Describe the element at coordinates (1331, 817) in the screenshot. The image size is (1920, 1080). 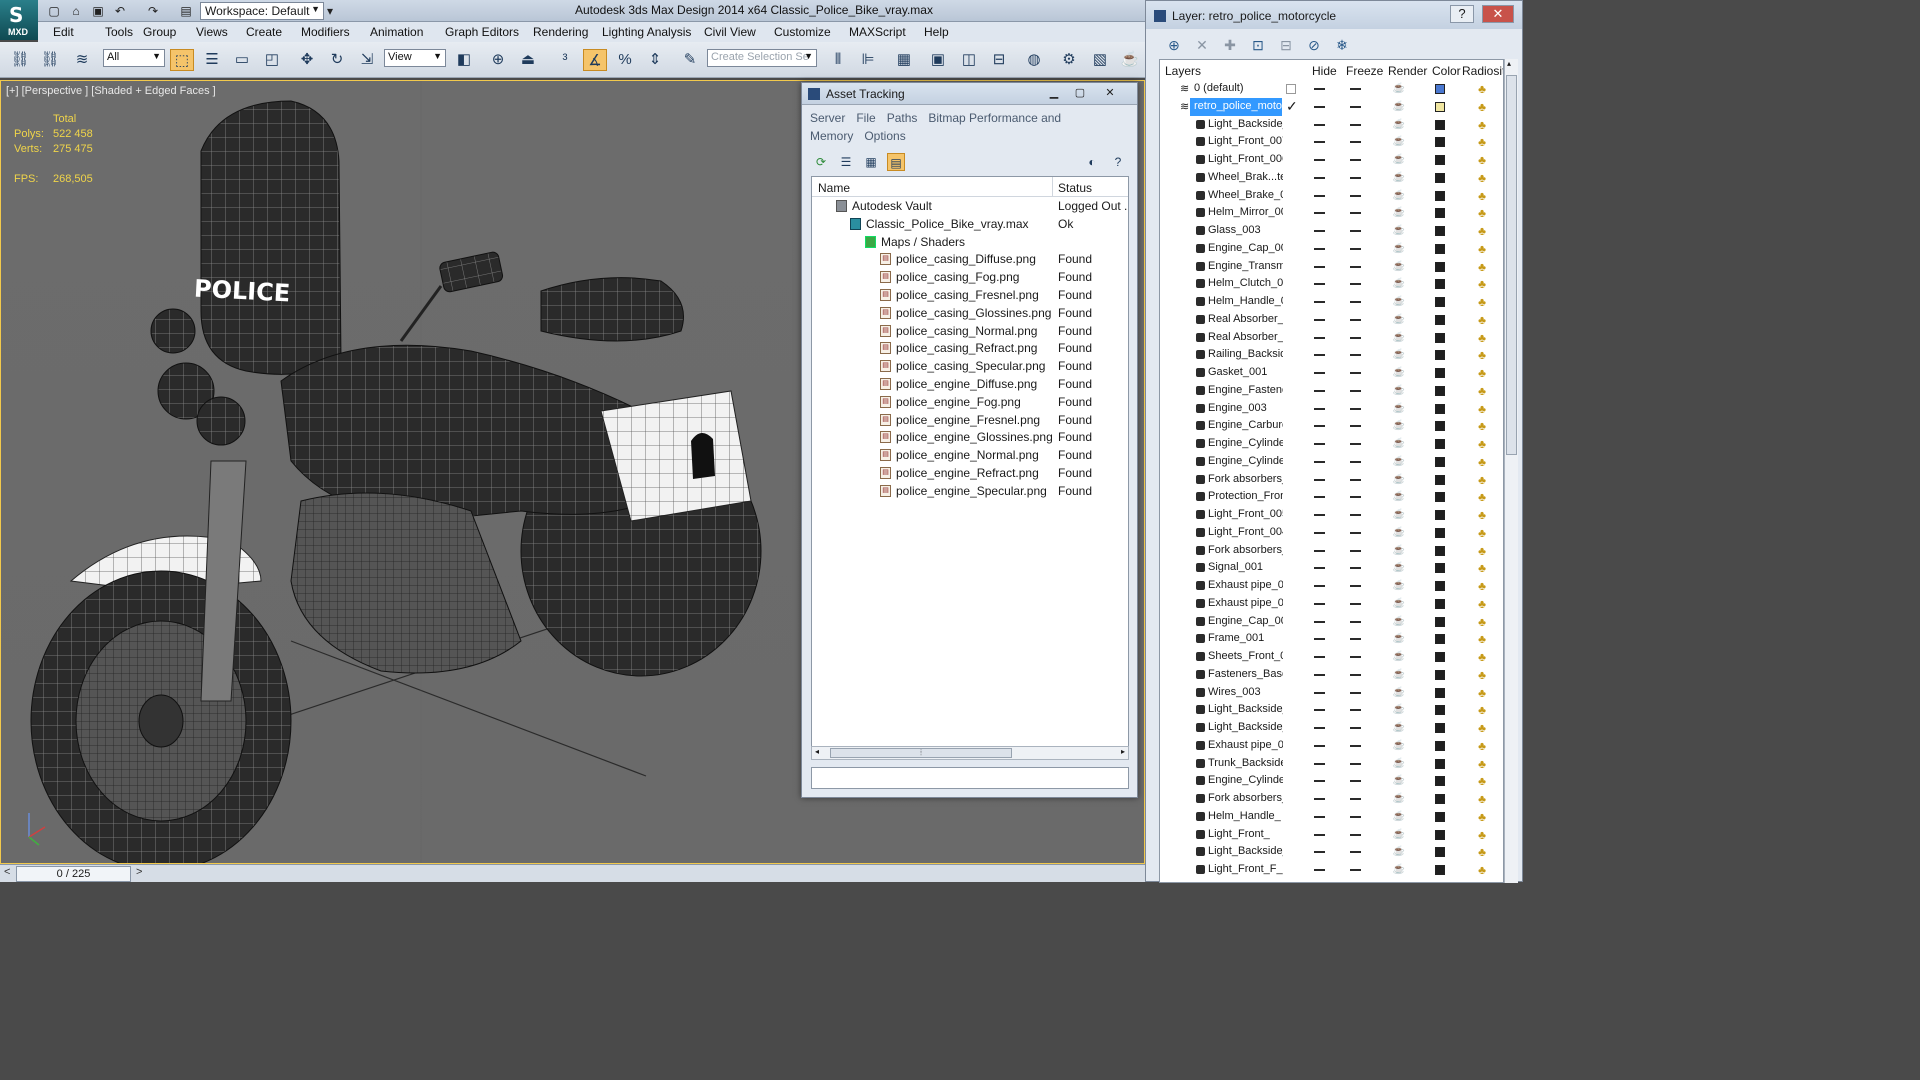
I see `layer-object-row: Helm_Handle_ ☕ ♣` at that location.